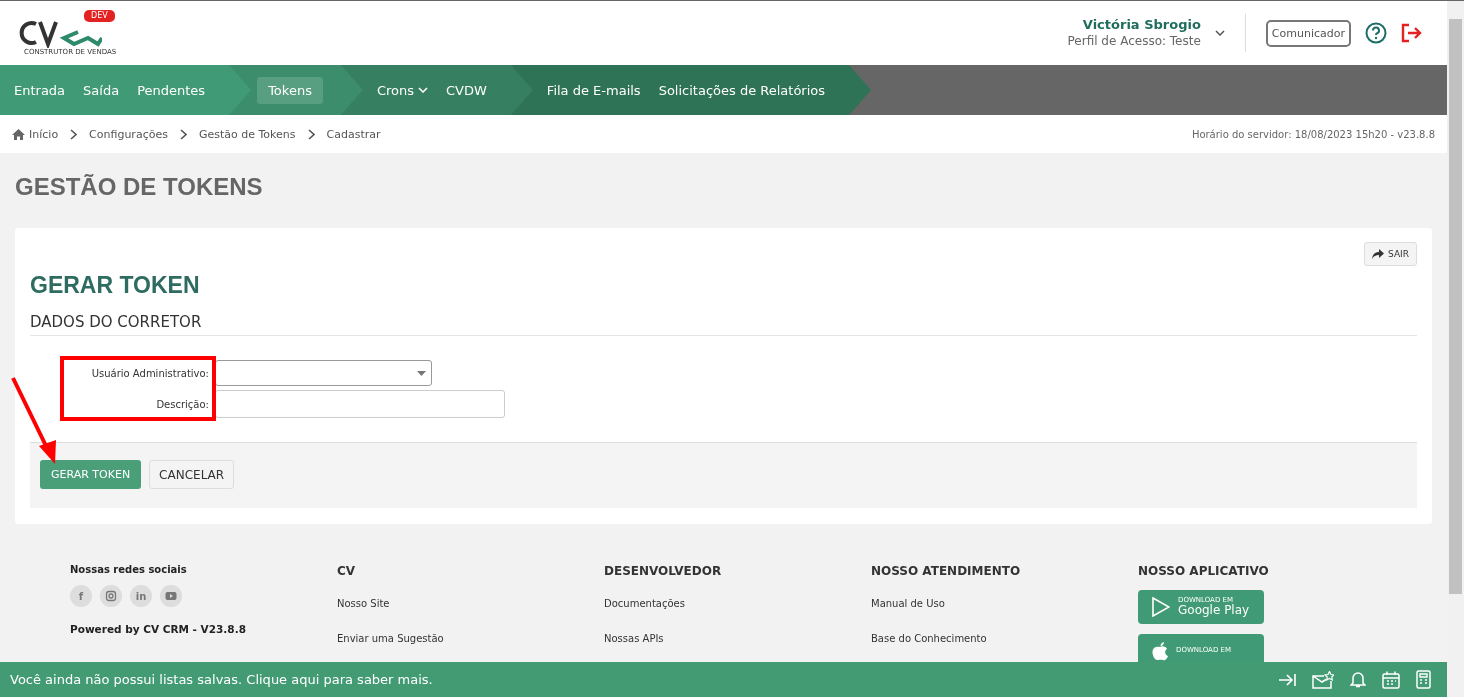 The height and width of the screenshot is (697, 1464). I want to click on help-icon, so click(1376, 33).